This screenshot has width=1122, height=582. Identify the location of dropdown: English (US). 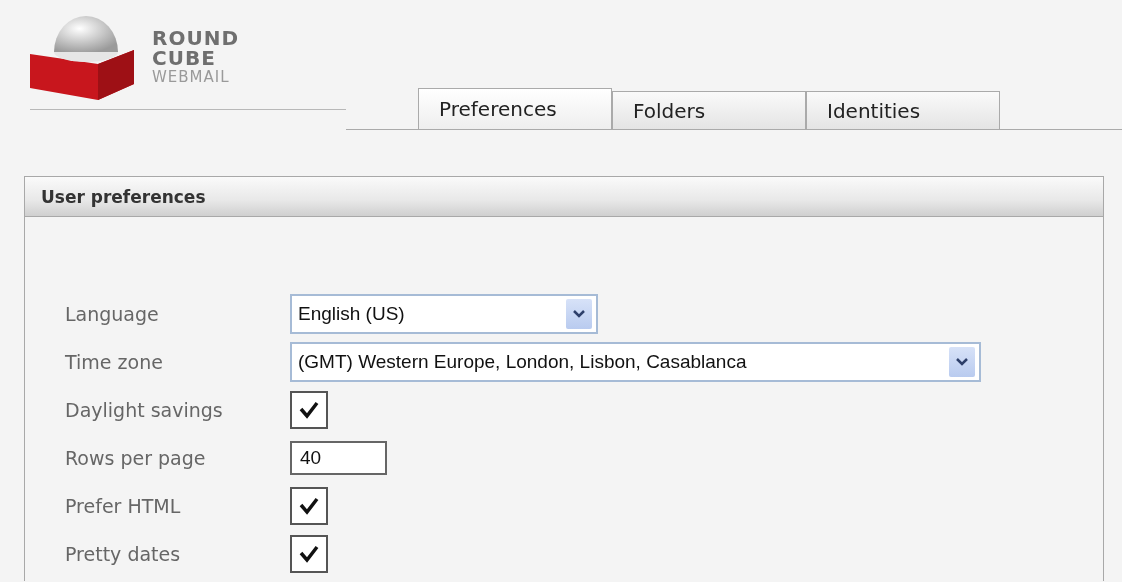
(444, 314).